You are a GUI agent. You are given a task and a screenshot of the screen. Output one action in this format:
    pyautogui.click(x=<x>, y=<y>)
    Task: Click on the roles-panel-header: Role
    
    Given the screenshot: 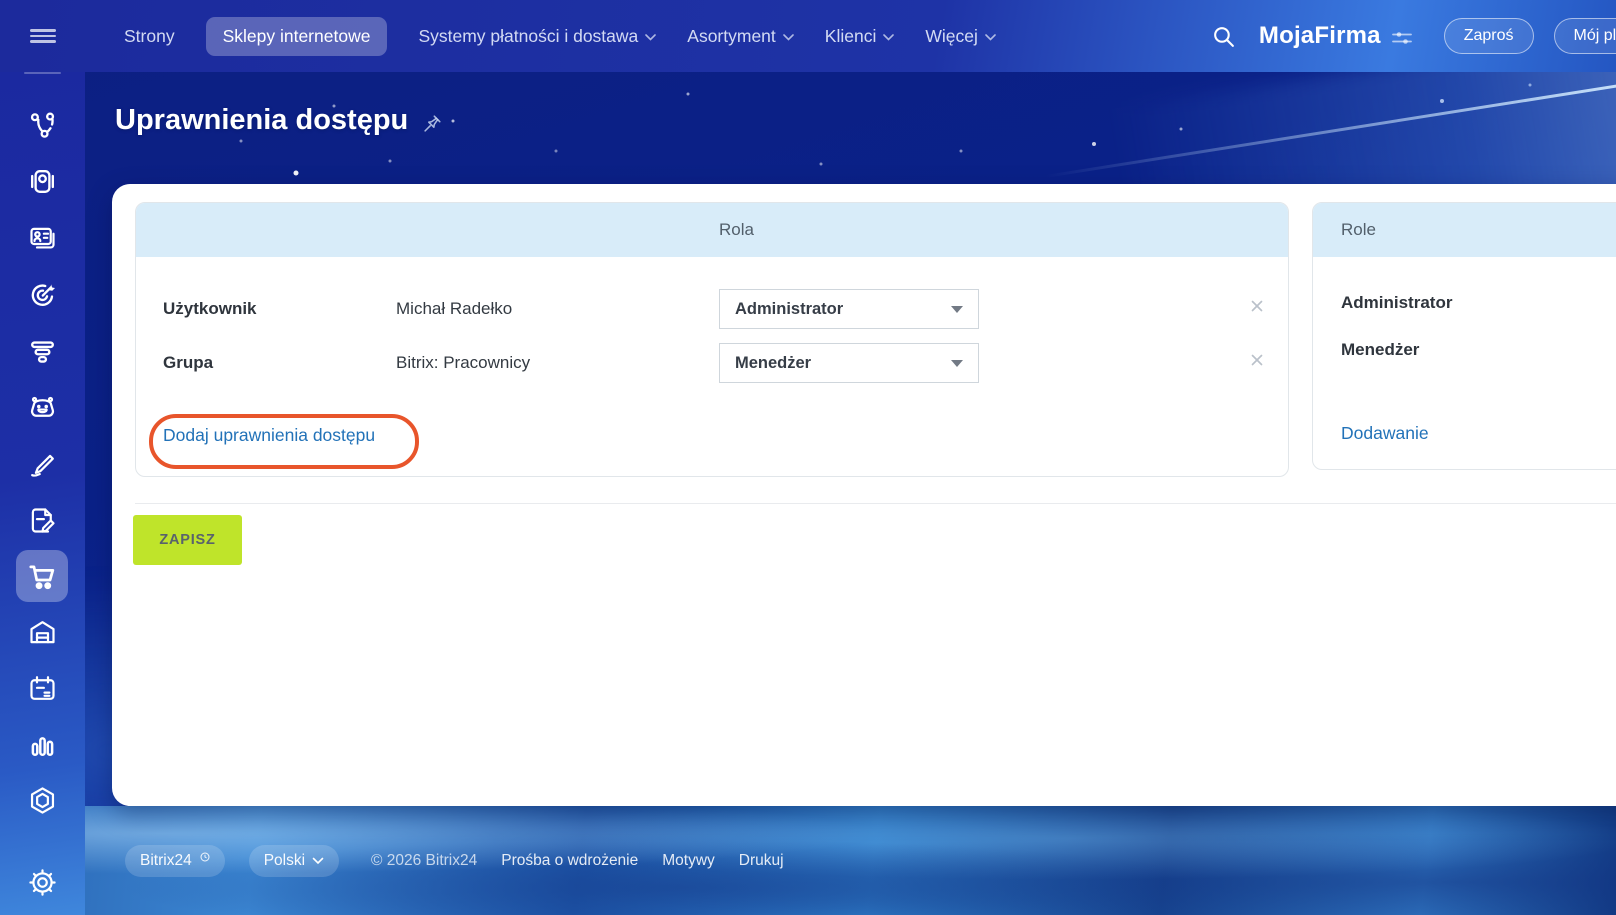 What is the action you would take?
    pyautogui.click(x=1464, y=230)
    